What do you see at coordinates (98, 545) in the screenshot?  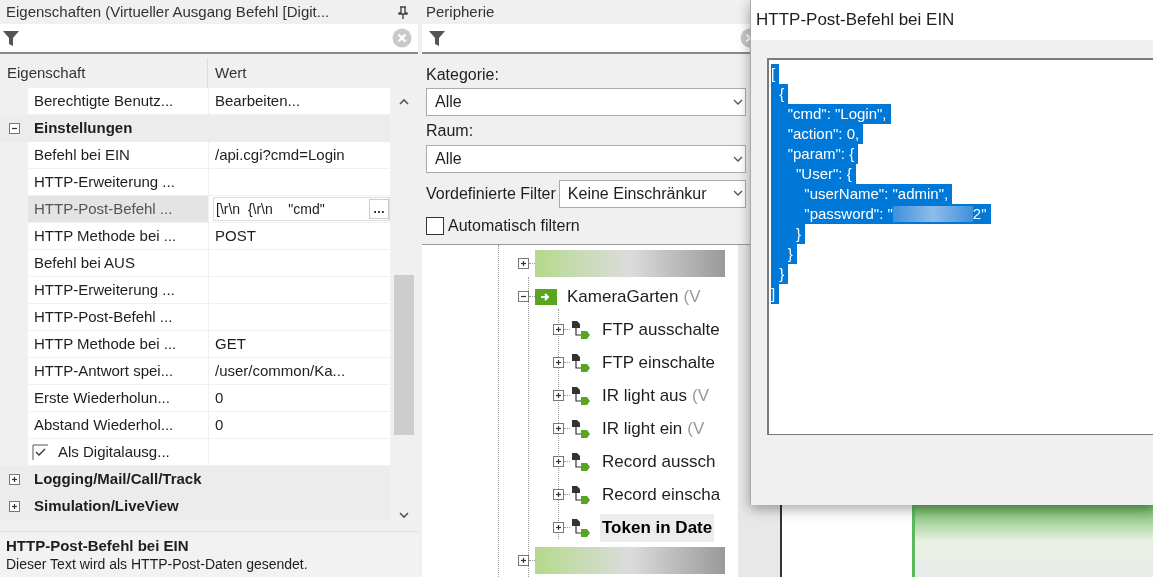 I see `description-title: HTTP-Post-Befehl bei EIN` at bounding box center [98, 545].